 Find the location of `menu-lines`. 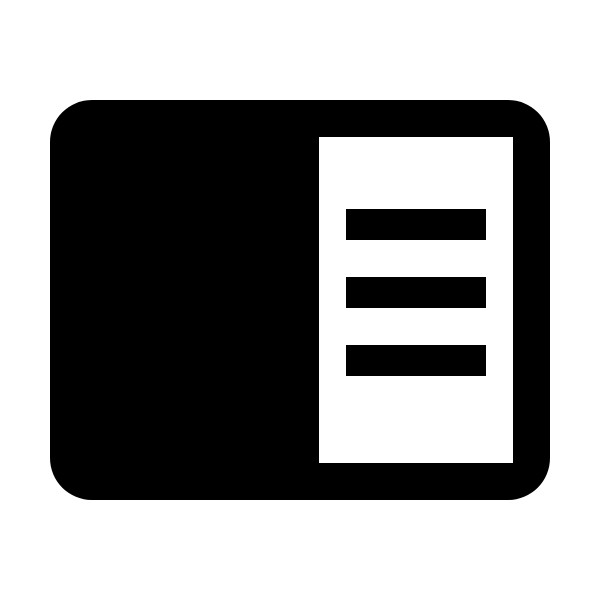

menu-lines is located at coordinates (416, 292).